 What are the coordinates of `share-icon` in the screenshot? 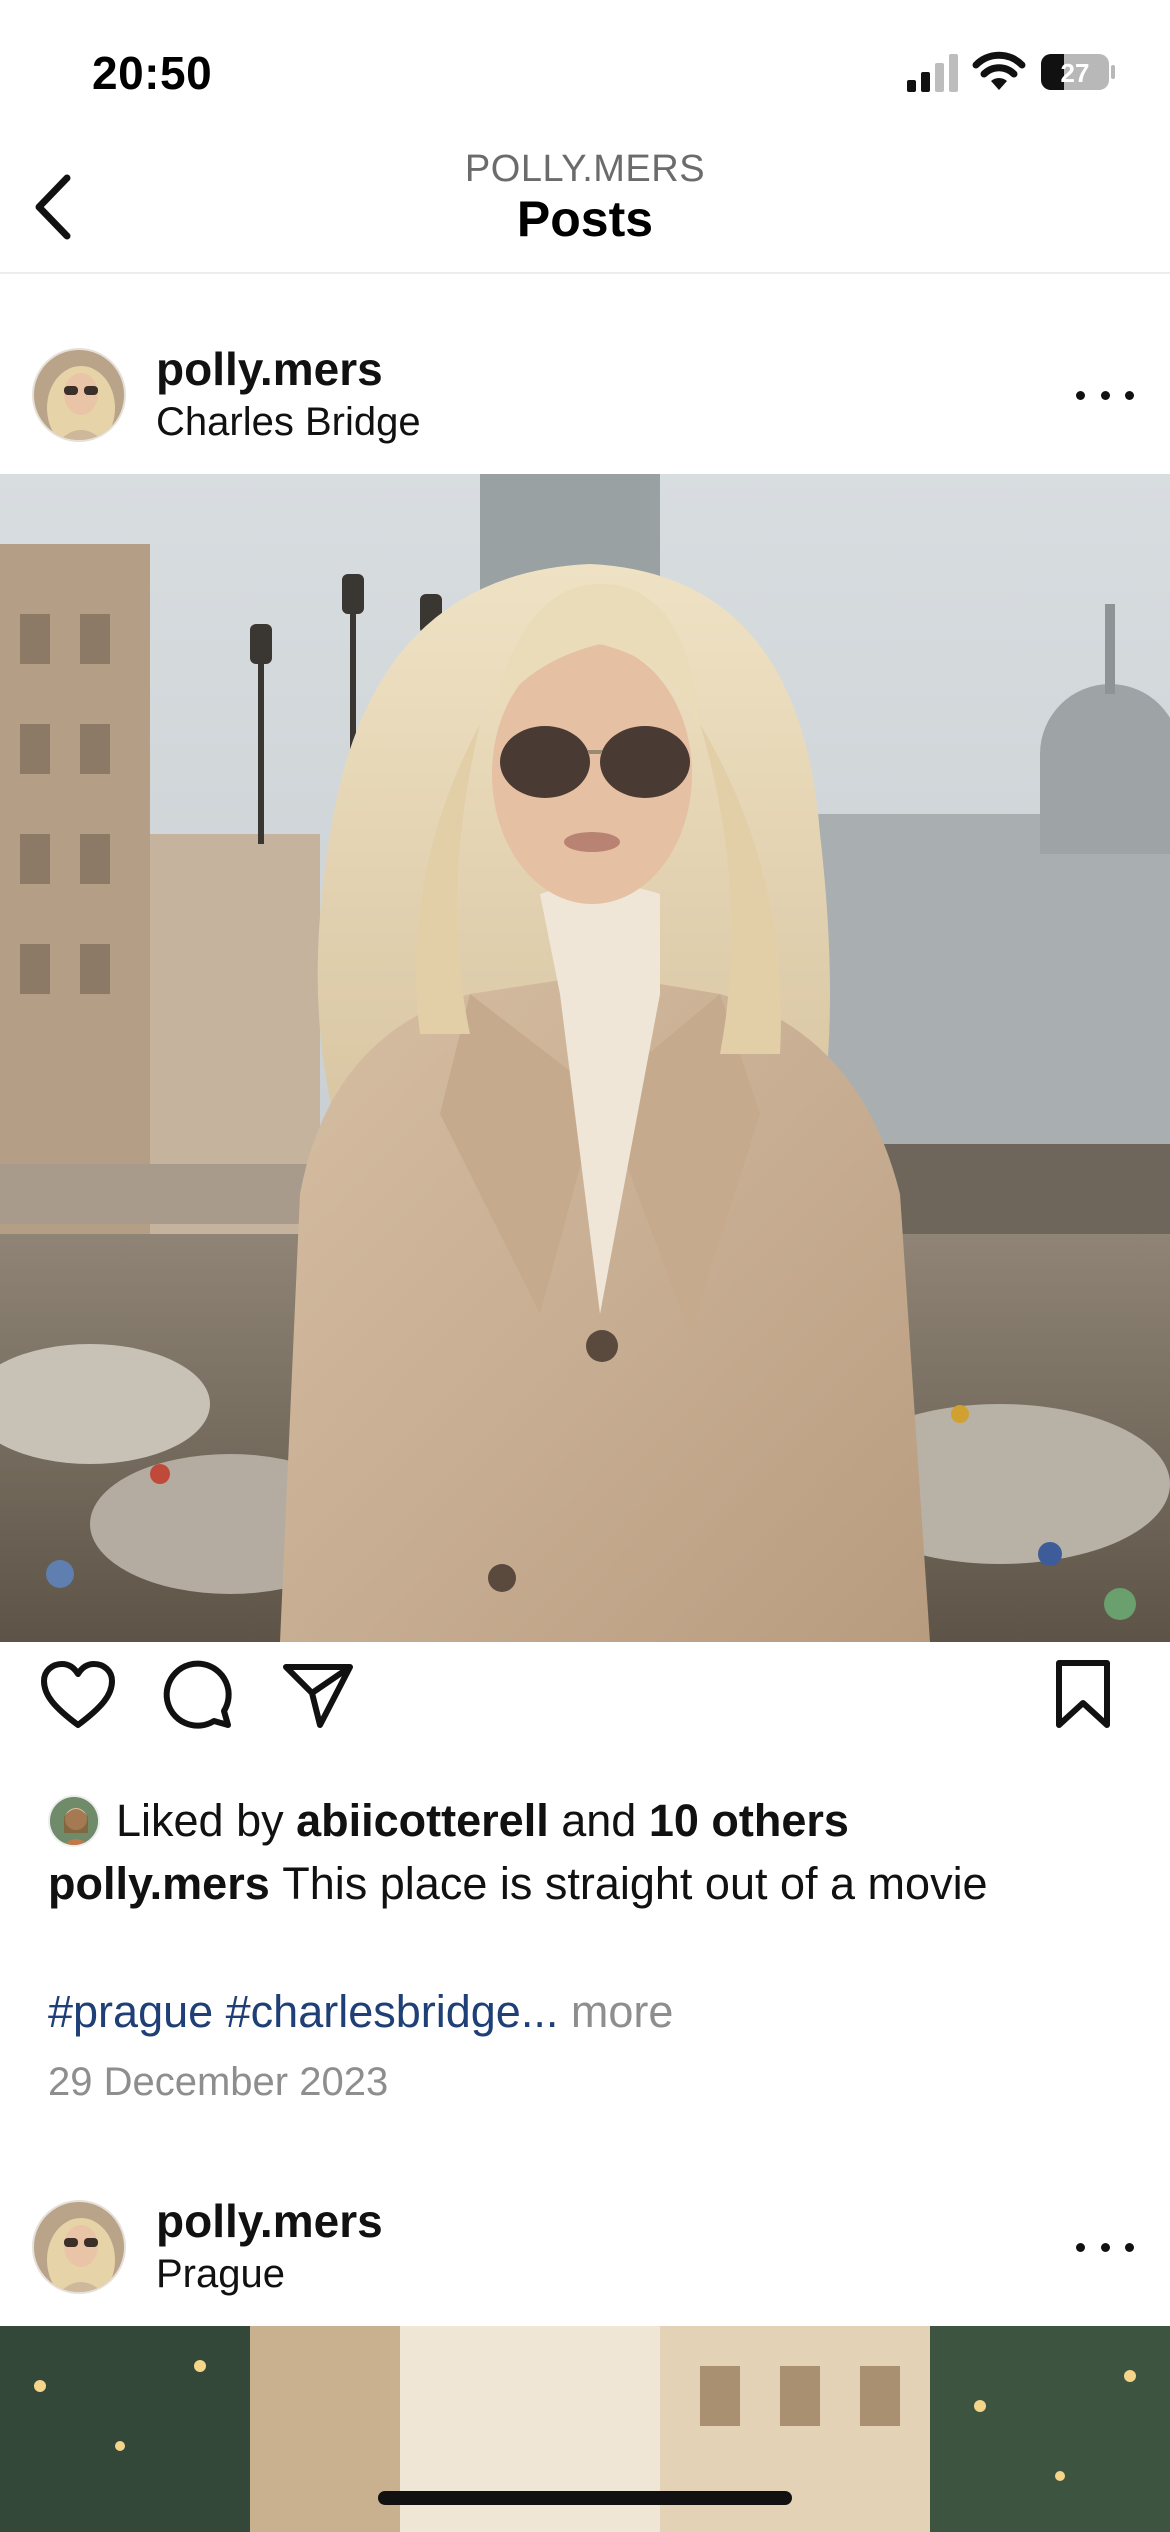 It's located at (318, 1696).